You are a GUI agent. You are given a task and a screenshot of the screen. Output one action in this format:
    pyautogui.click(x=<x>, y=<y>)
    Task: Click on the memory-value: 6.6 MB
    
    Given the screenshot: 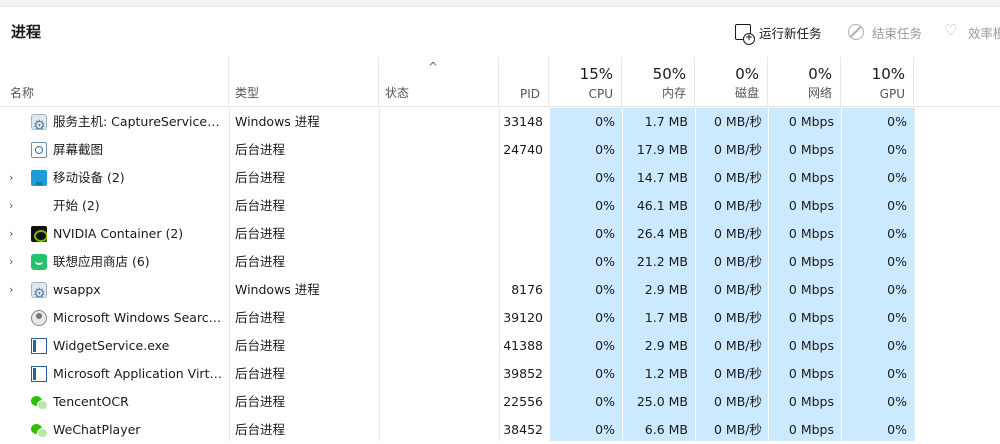 What is the action you would take?
    pyautogui.click(x=666, y=429)
    